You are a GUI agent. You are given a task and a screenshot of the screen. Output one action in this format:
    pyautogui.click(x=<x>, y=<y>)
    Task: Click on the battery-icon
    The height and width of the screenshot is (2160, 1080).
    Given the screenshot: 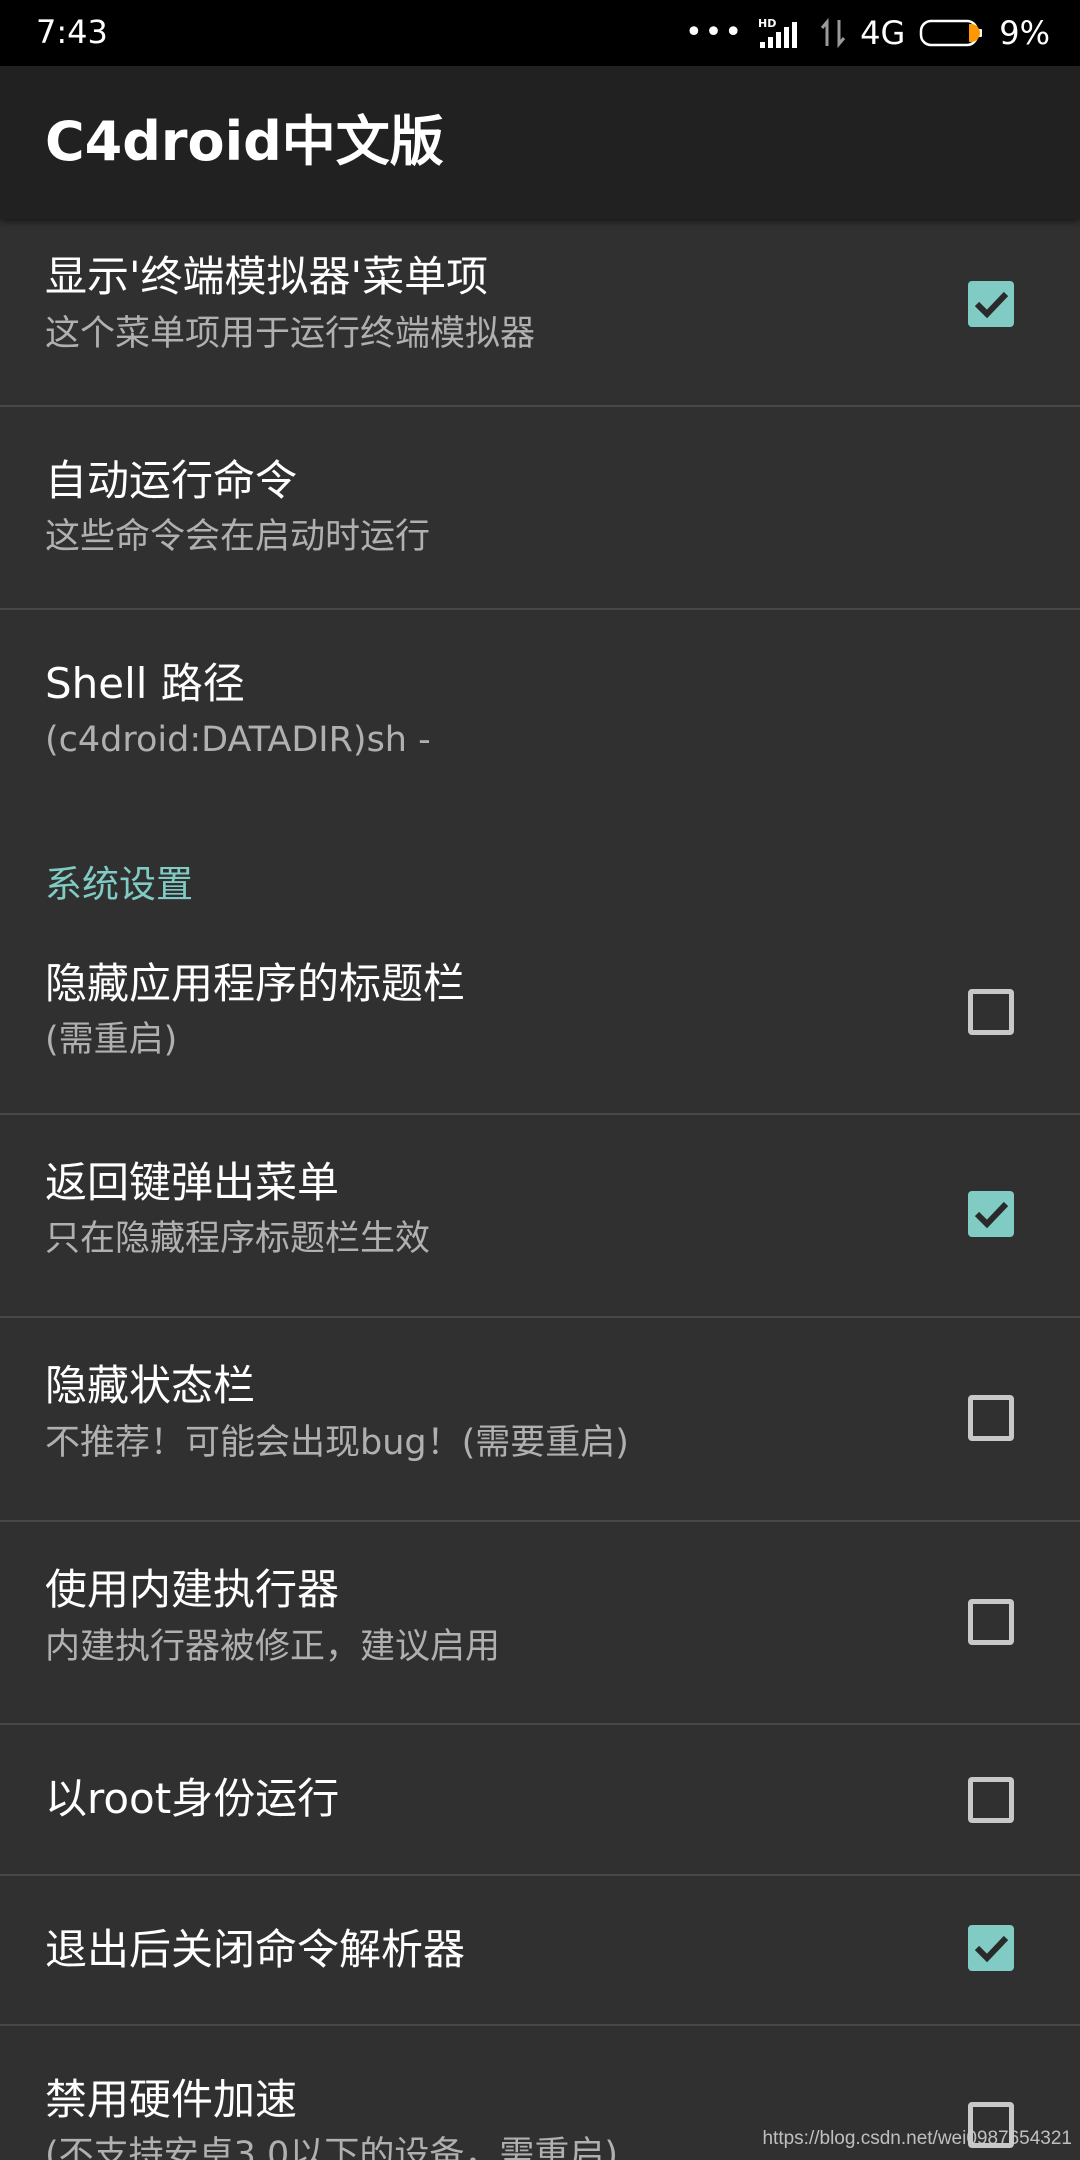 What is the action you would take?
    pyautogui.click(x=951, y=33)
    